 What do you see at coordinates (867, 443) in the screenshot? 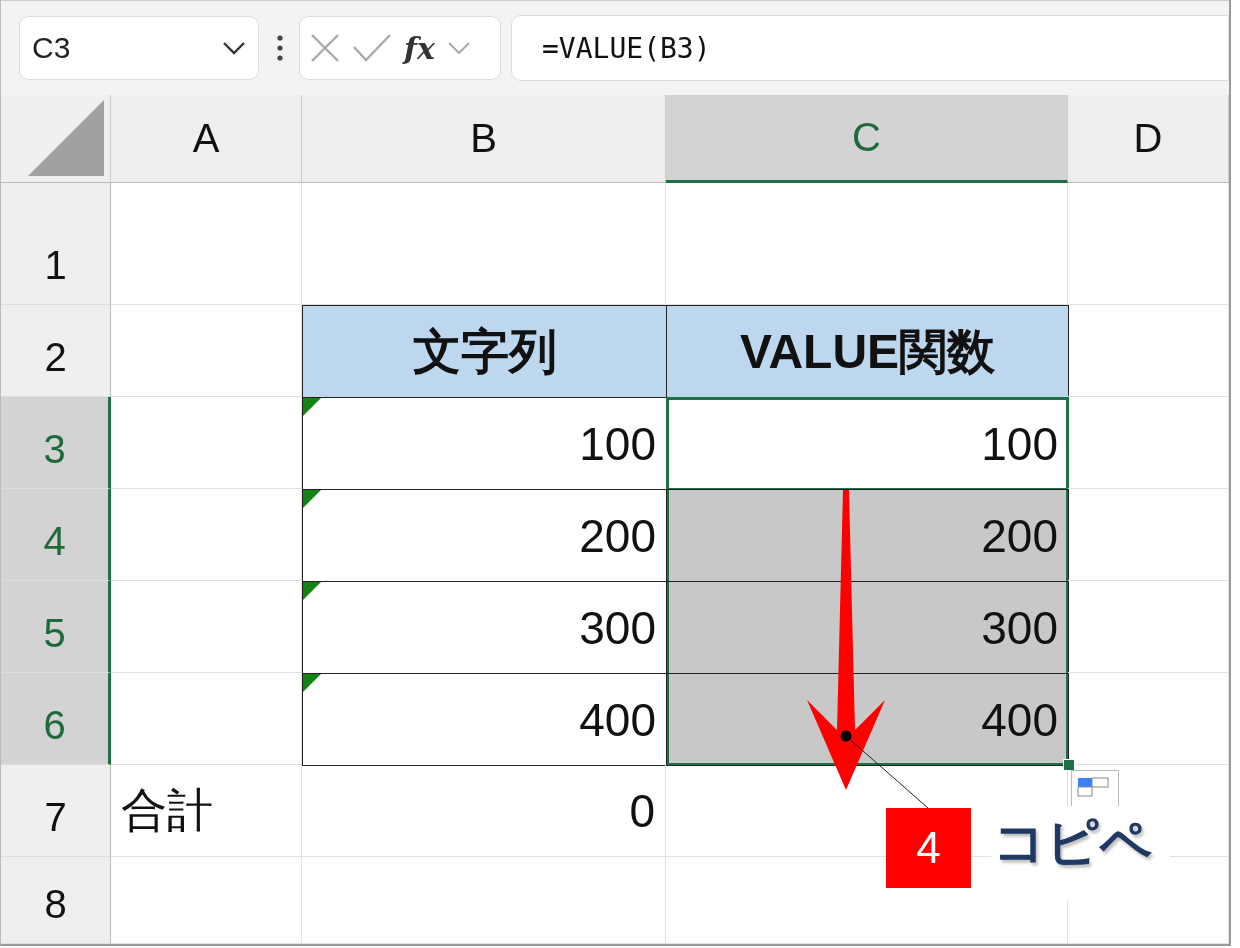
I see `table-cell: 100` at bounding box center [867, 443].